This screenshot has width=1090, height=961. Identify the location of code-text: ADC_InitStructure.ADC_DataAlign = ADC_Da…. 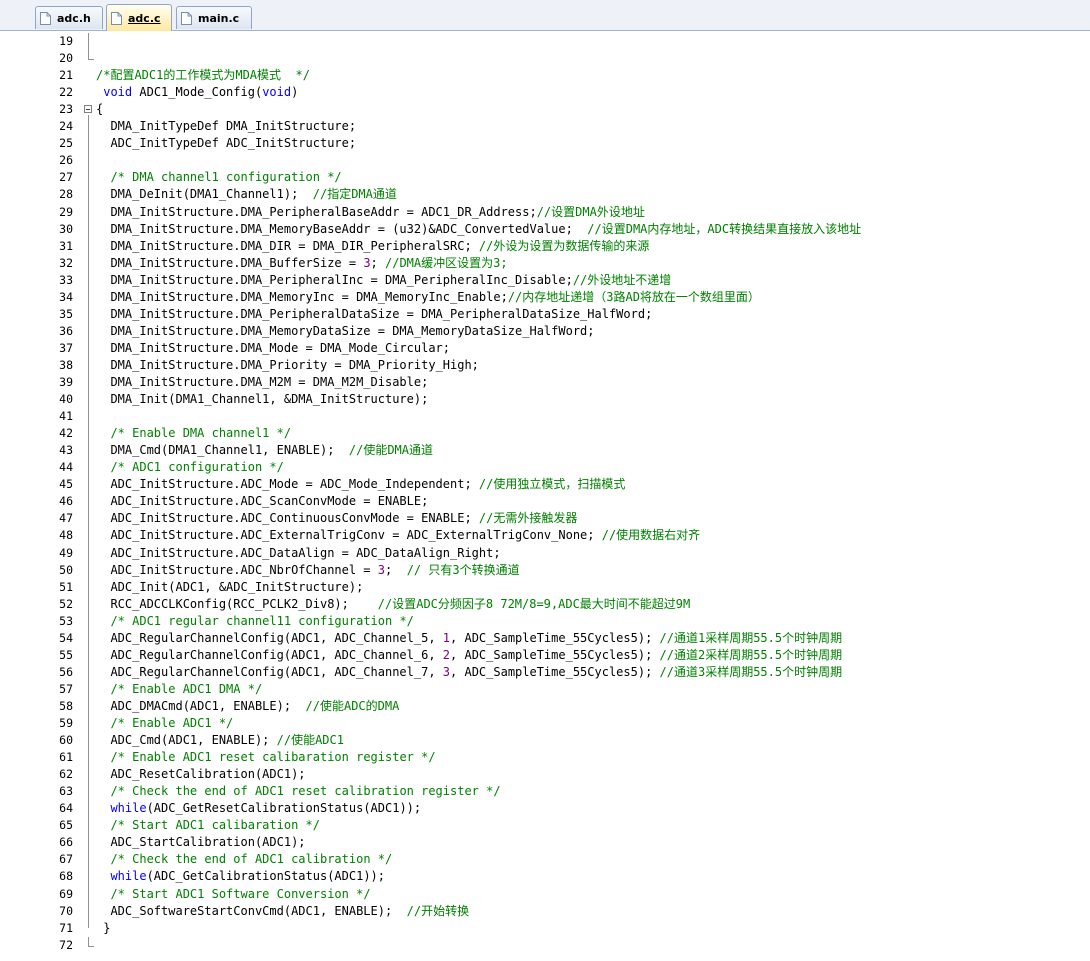
(298, 553).